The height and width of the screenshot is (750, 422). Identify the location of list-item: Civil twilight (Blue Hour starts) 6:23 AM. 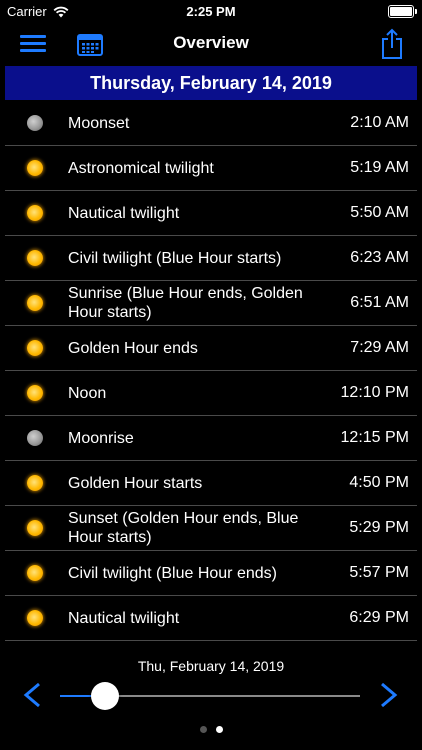
(211, 258).